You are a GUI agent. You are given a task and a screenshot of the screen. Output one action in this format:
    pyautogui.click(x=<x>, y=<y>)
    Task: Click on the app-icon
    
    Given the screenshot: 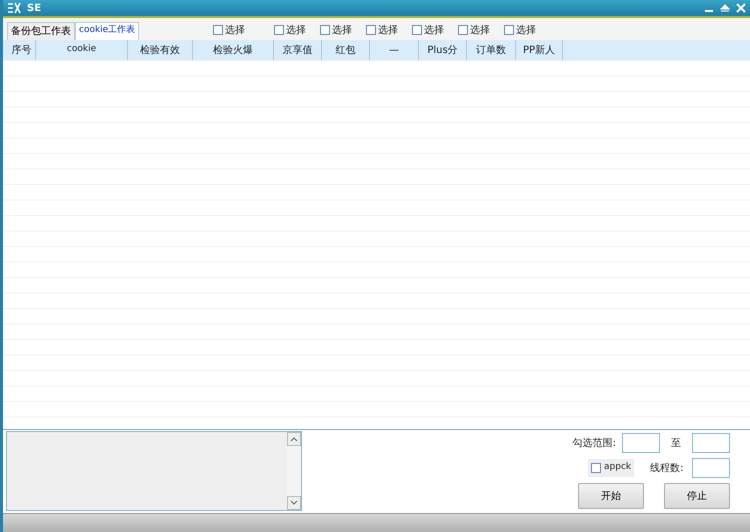 What is the action you would take?
    pyautogui.click(x=14, y=8)
    